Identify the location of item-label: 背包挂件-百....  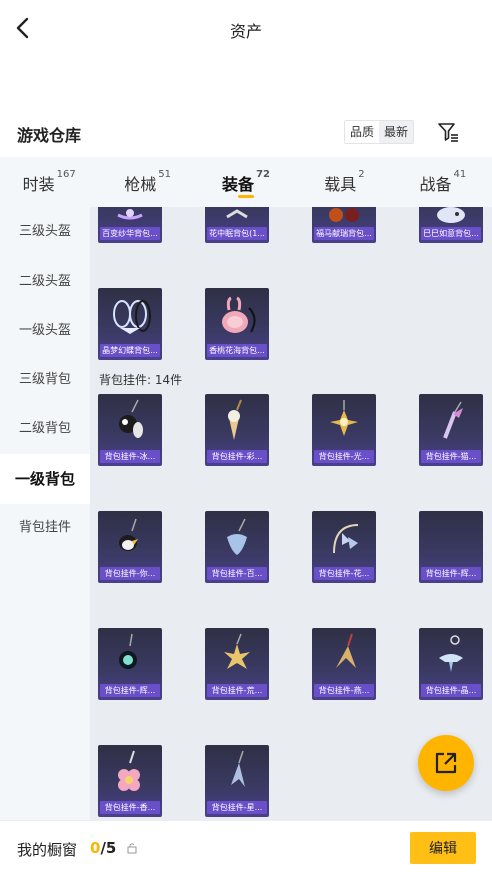
(237, 573).